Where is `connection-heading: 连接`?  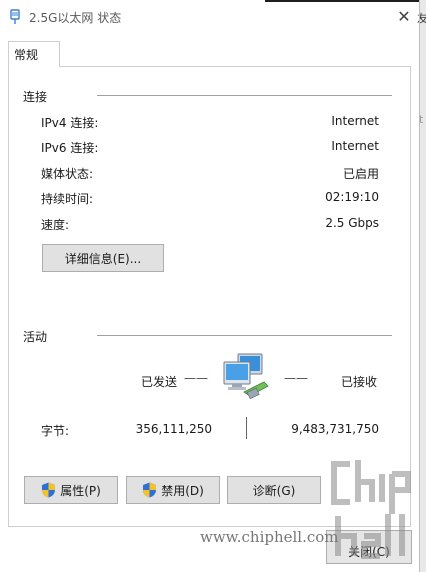 connection-heading: 连接 is located at coordinates (35, 97).